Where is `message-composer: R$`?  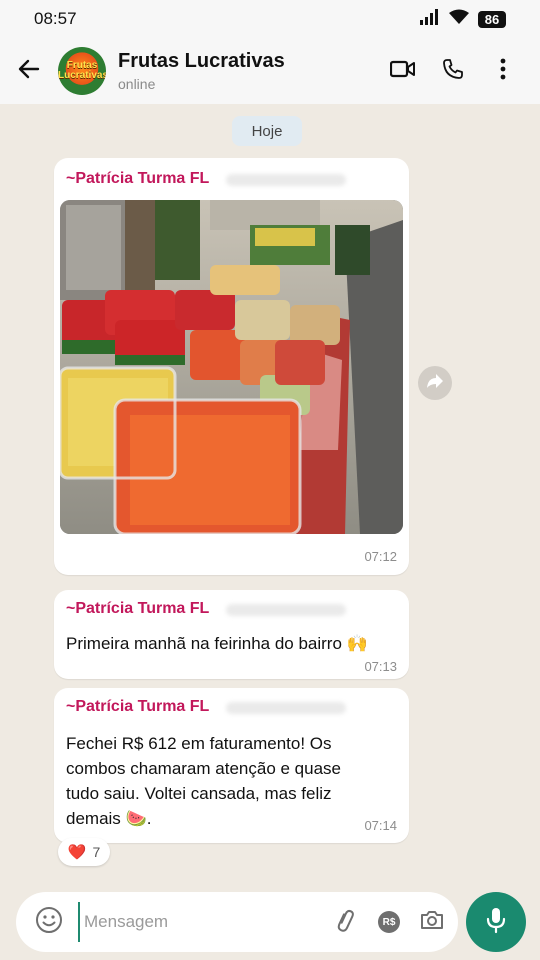 message-composer: R$ is located at coordinates (237, 922).